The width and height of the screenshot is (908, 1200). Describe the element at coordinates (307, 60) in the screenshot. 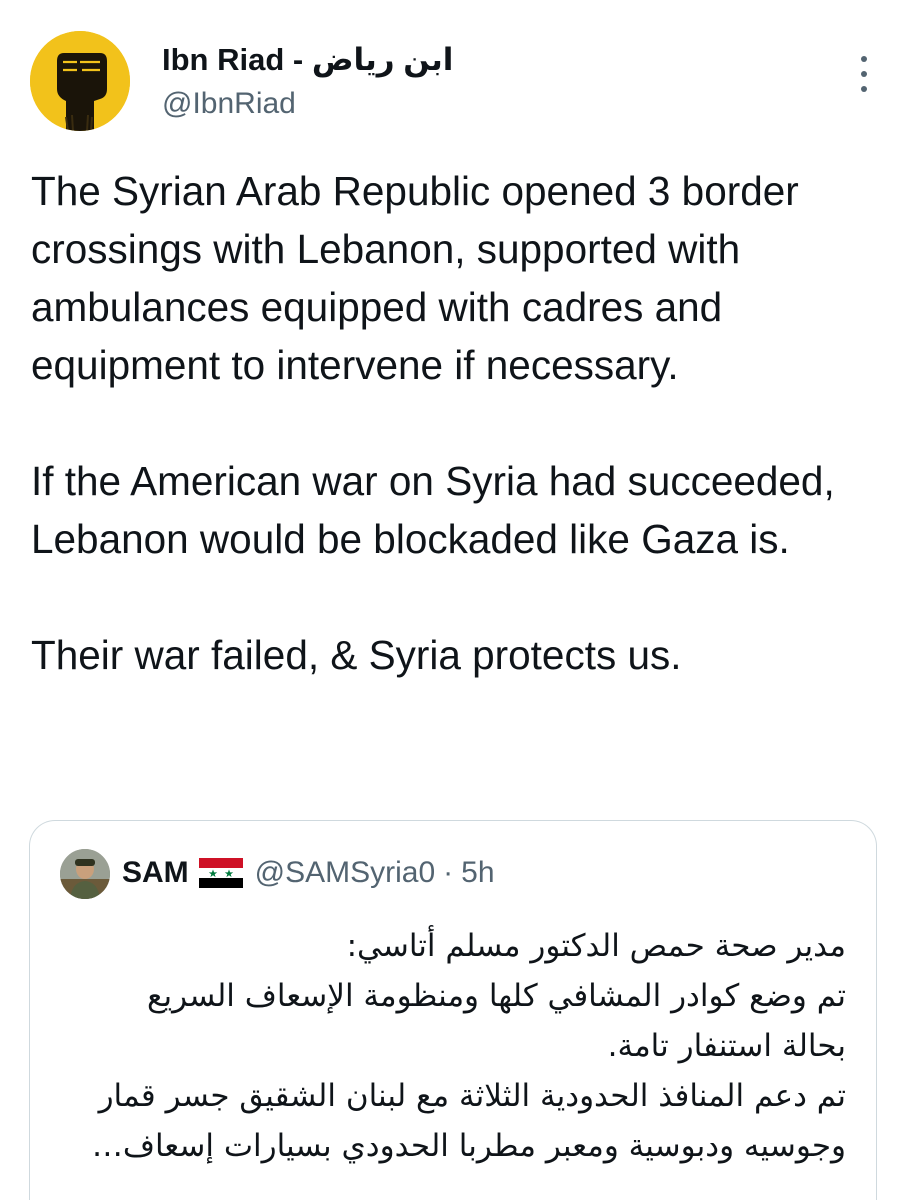

I see `author-name: Ibn Riad - ابن رياض` at that location.